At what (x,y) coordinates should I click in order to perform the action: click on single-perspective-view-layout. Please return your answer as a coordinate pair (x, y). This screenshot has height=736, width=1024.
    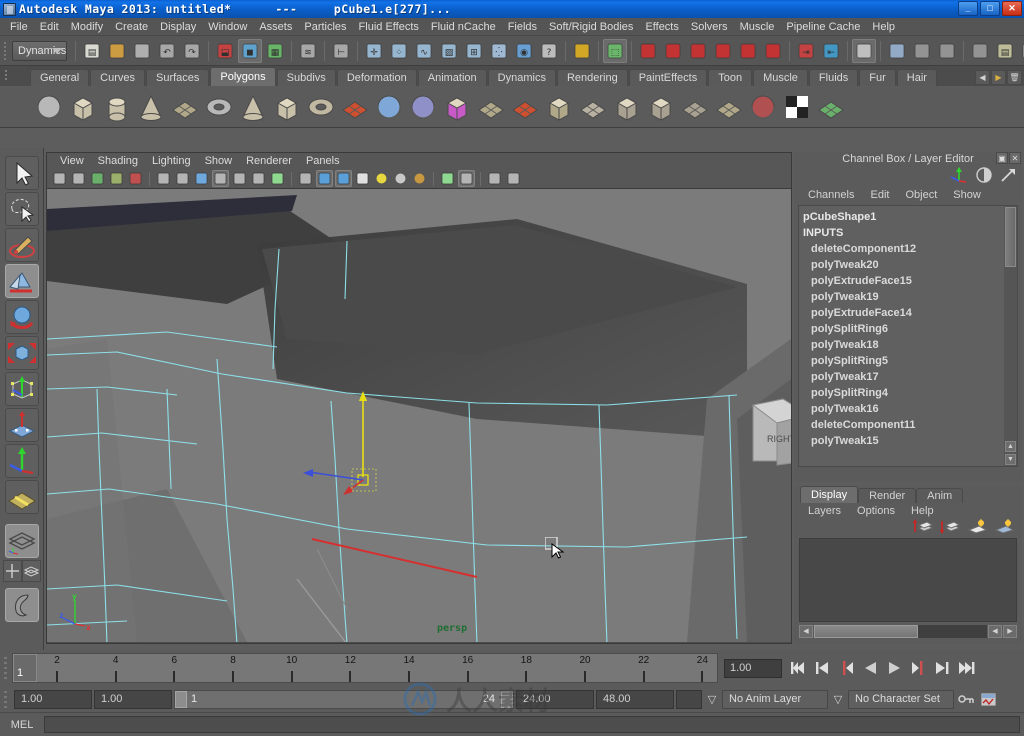
    Looking at the image, I should click on (21, 541).